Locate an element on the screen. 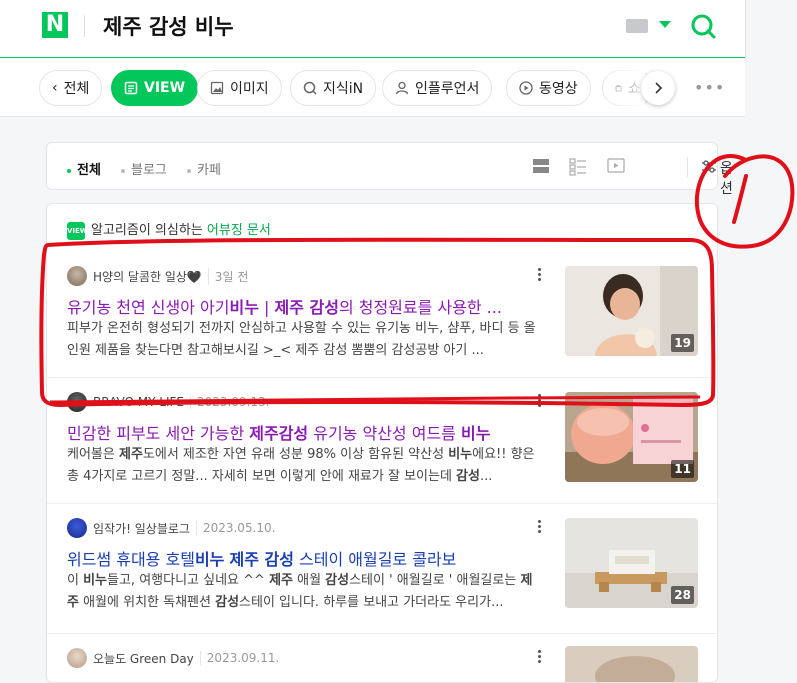 Image resolution: width=797 pixels, height=683 pixels. caret-down-icon is located at coordinates (665, 24).